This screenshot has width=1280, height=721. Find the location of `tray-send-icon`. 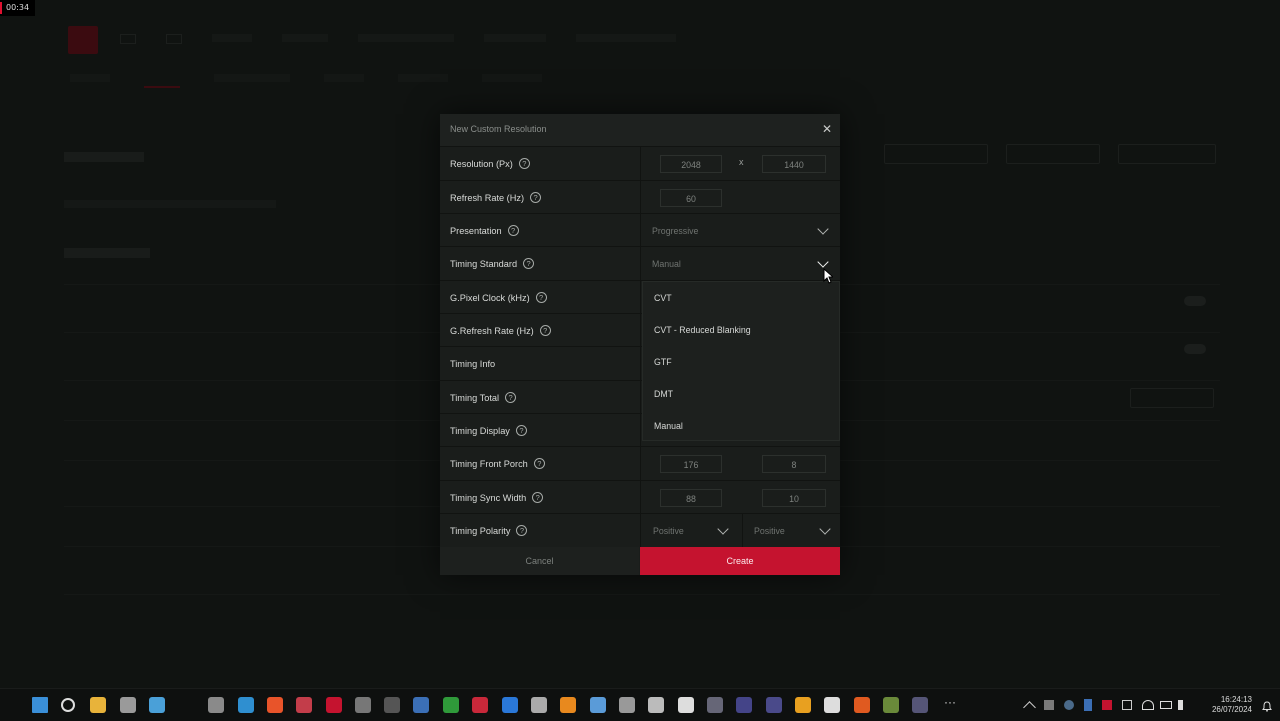

tray-send-icon is located at coordinates (1127, 705).